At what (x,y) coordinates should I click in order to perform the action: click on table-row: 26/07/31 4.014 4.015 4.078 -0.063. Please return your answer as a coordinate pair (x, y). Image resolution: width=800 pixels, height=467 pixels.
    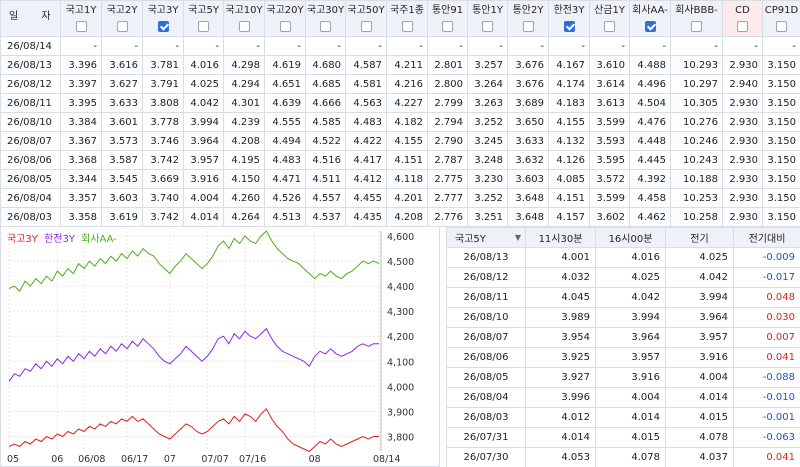
    Looking at the image, I should click on (623, 437).